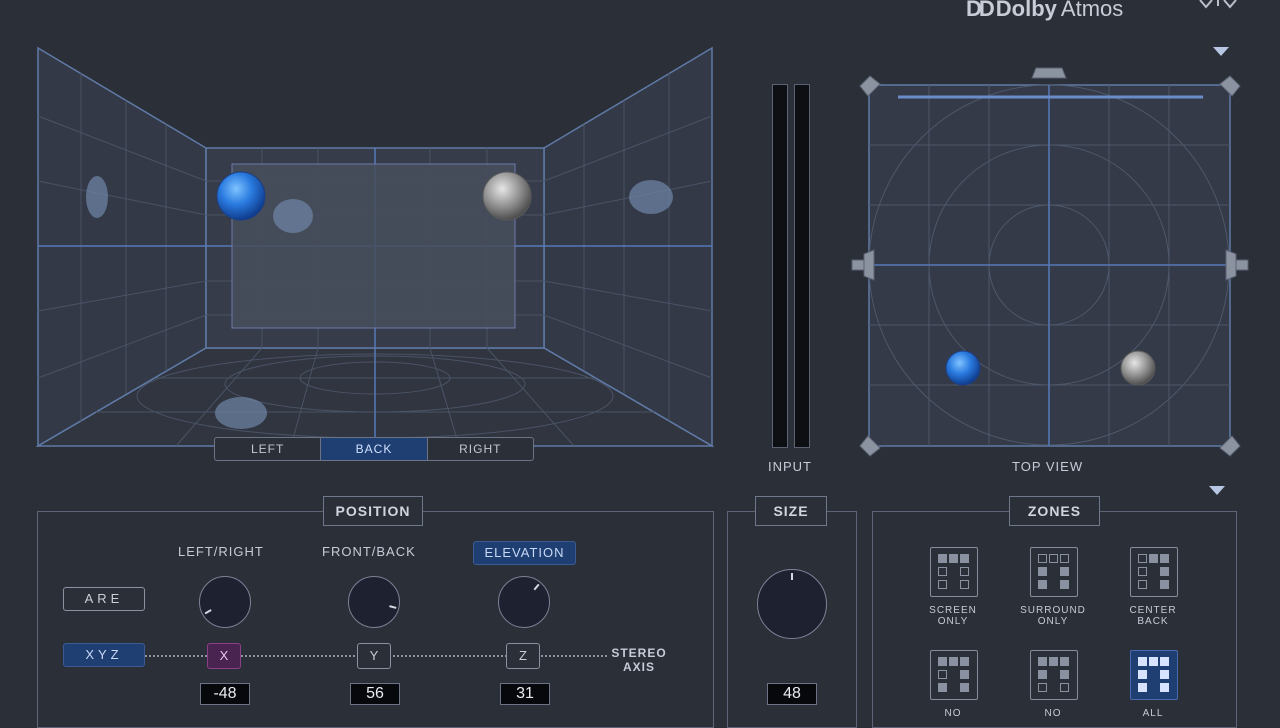  Describe the element at coordinates (953, 610) in the screenshot. I see `zone-screen-line1: SCREEN` at that location.